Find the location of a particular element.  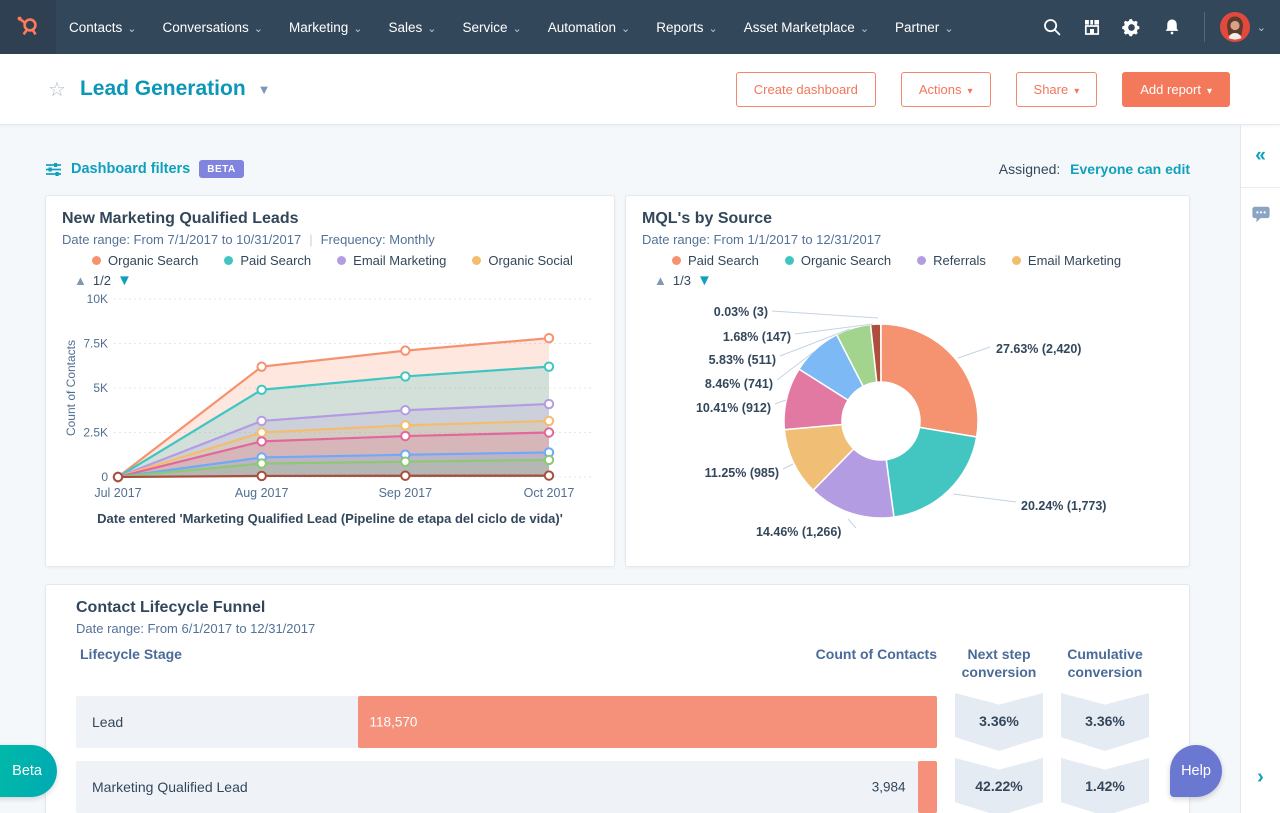

account-caret-icon: ⌄ is located at coordinates (1261, 27).